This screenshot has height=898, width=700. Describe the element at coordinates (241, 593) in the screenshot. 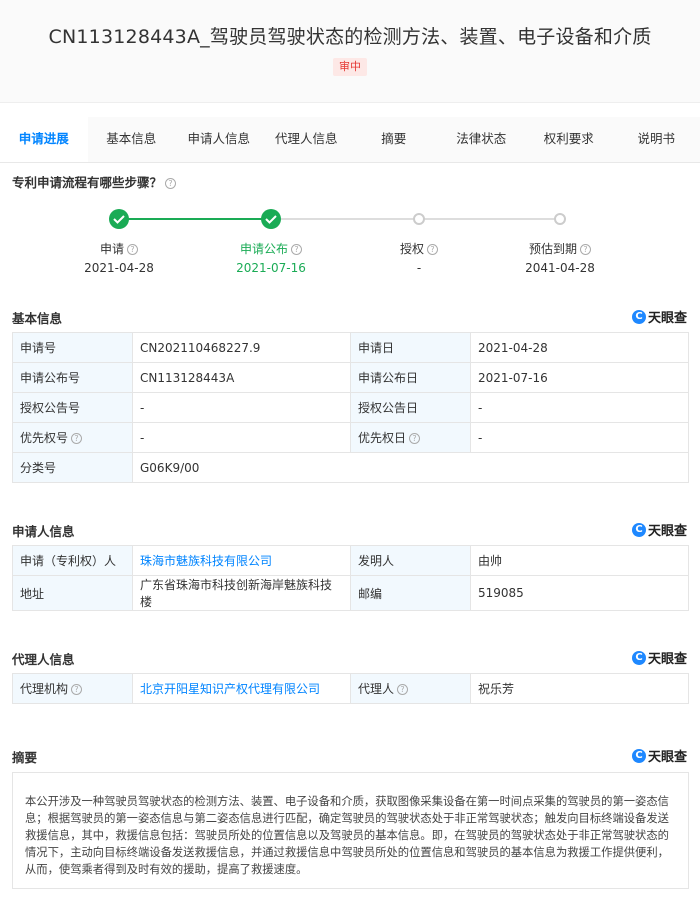

I see `table-value: 广东省珠海市科技创新海岸魅族科技楼` at that location.